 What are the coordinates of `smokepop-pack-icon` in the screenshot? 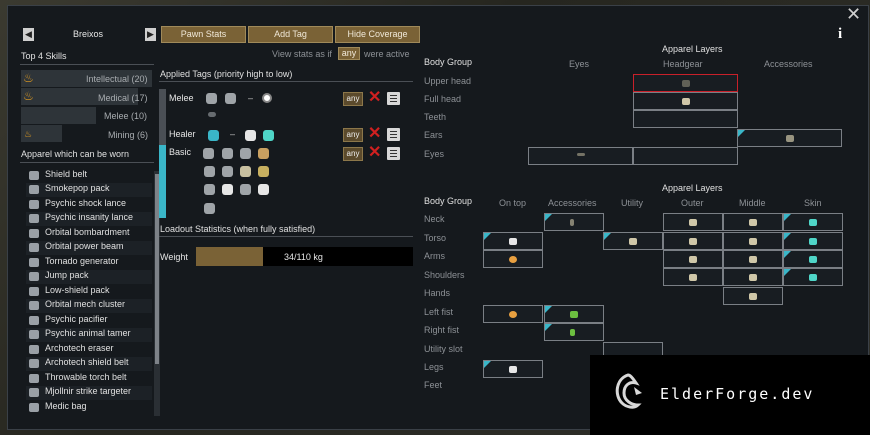 It's located at (34, 189).